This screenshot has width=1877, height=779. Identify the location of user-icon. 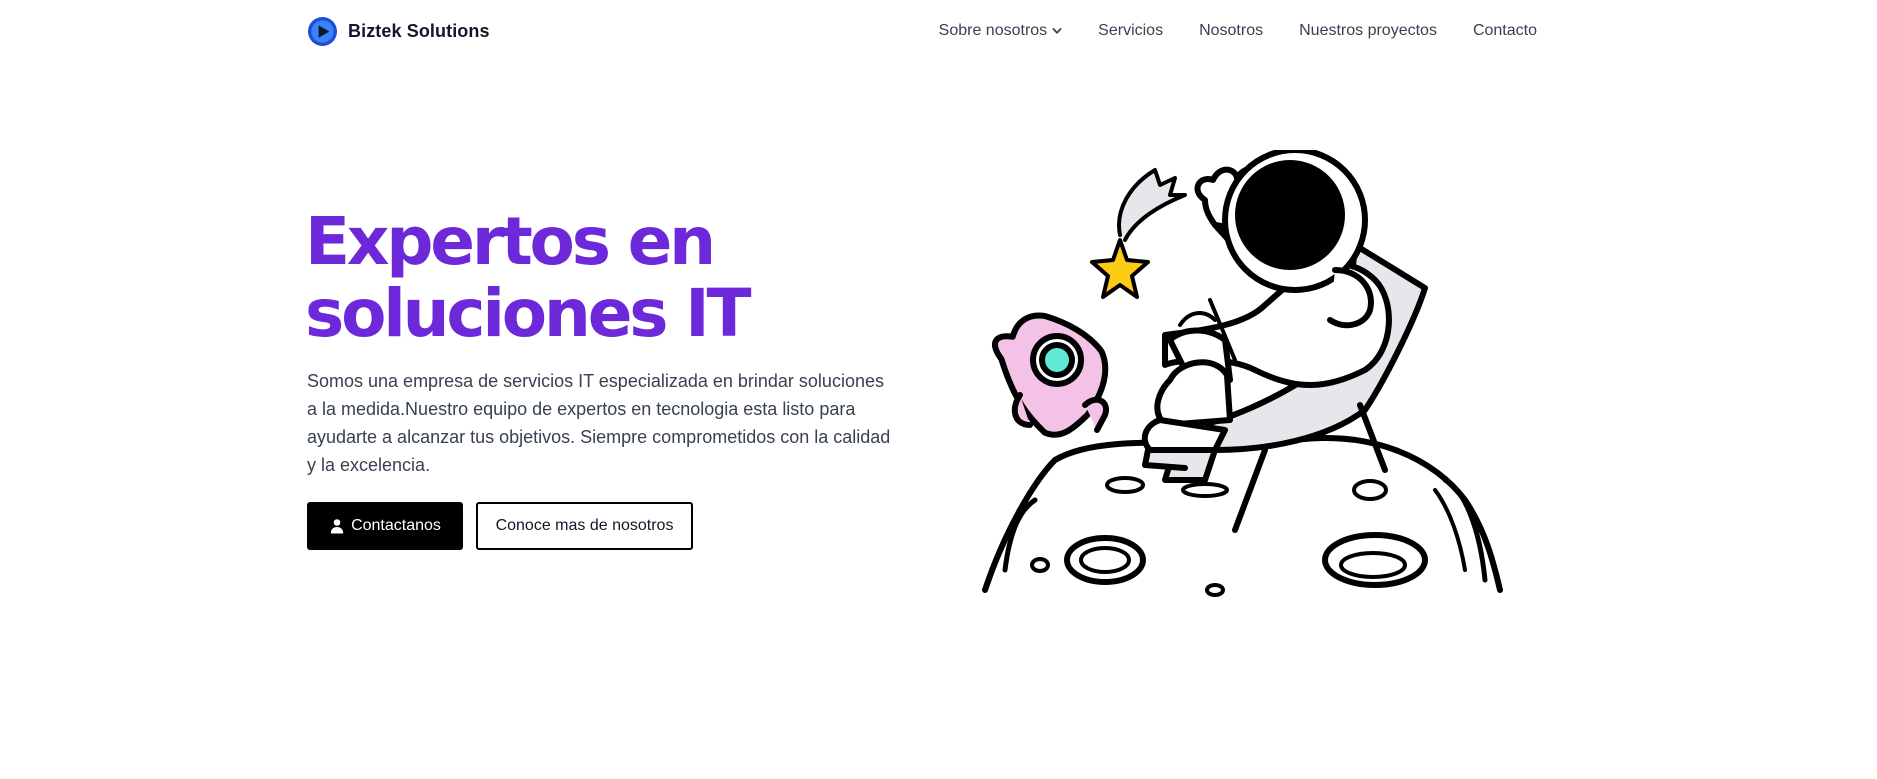
(337, 526).